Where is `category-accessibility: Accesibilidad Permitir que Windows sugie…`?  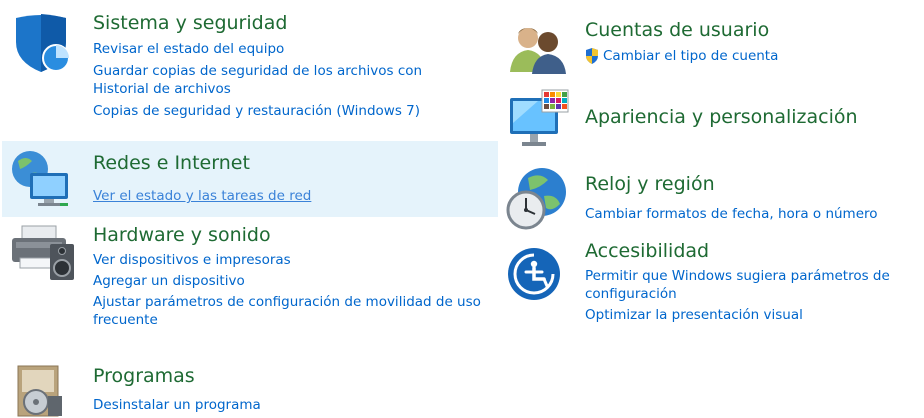
category-accessibility: Accesibilidad Permitir que Windows sugie… is located at coordinates (712, 291).